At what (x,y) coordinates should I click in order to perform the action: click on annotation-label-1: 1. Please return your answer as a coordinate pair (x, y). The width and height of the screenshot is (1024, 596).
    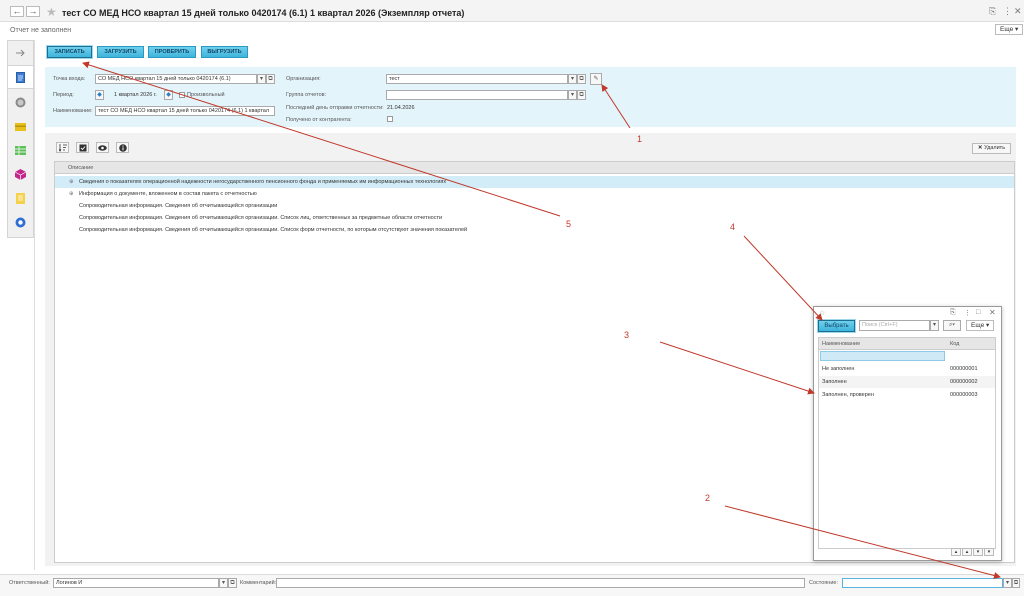
    Looking at the image, I should click on (640, 139).